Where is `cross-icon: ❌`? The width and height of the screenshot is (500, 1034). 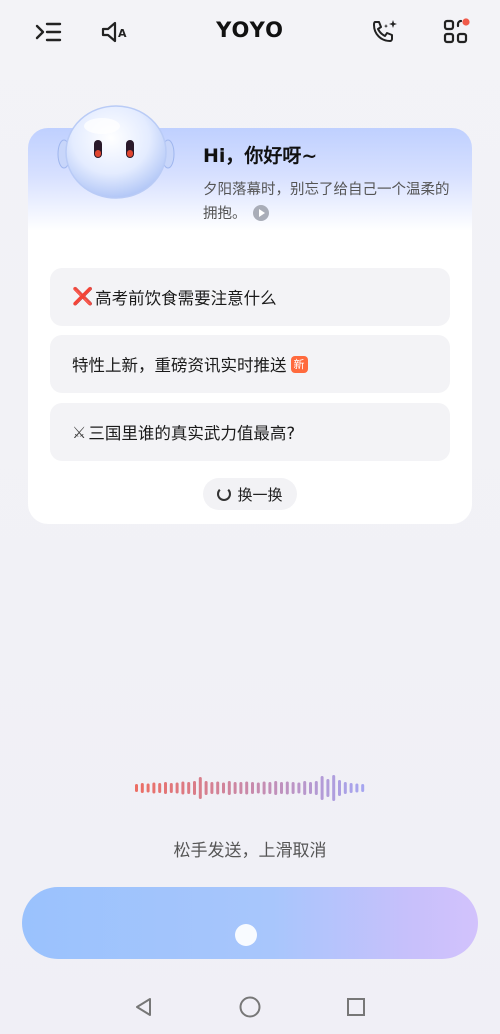 cross-icon: ❌ is located at coordinates (83, 297).